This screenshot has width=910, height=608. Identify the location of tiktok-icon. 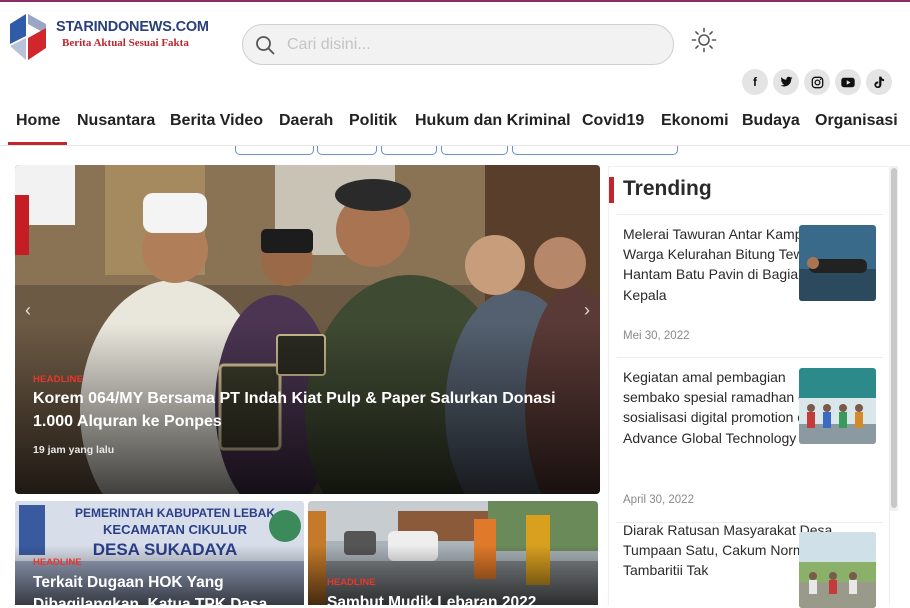
(879, 82).